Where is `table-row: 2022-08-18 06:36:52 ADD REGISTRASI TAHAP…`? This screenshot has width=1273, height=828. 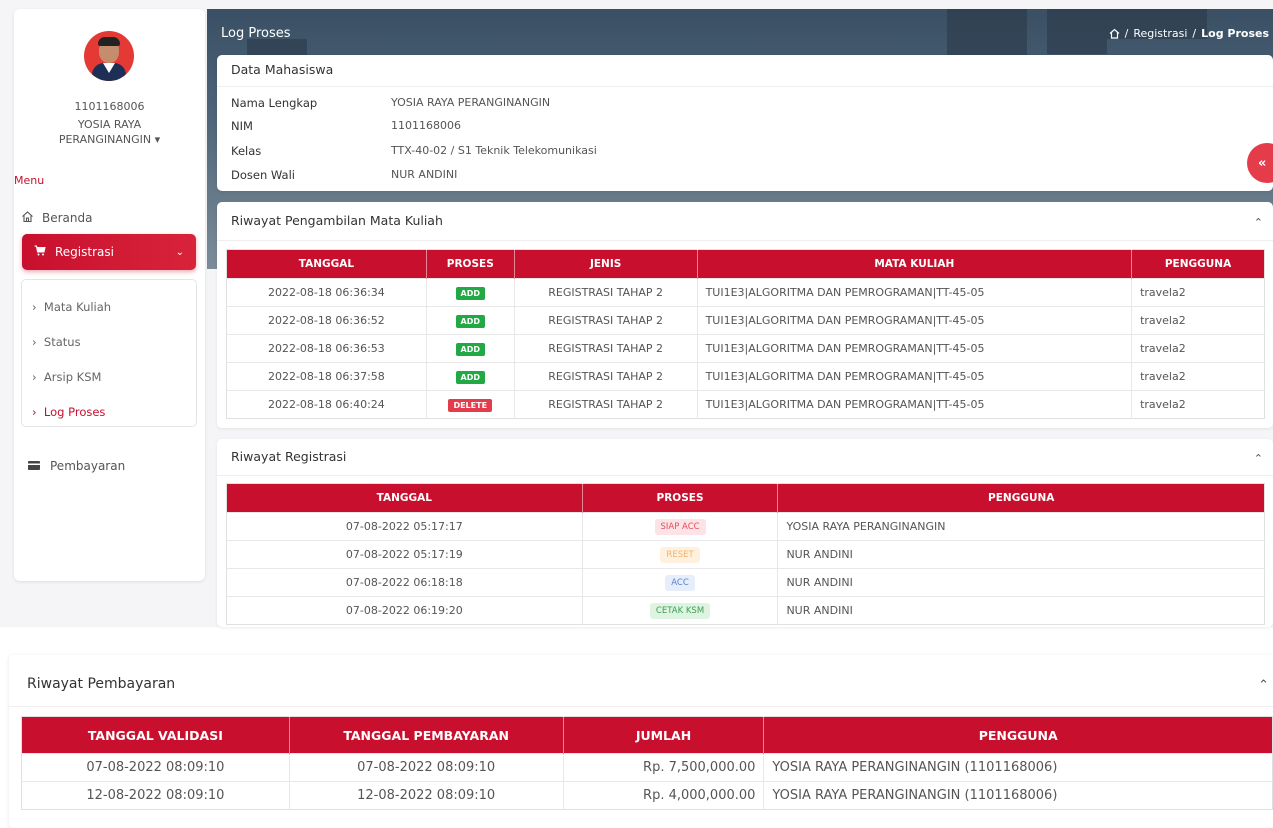
table-row: 2022-08-18 06:36:52 ADD REGISTRASI TAHAP… is located at coordinates (745, 320).